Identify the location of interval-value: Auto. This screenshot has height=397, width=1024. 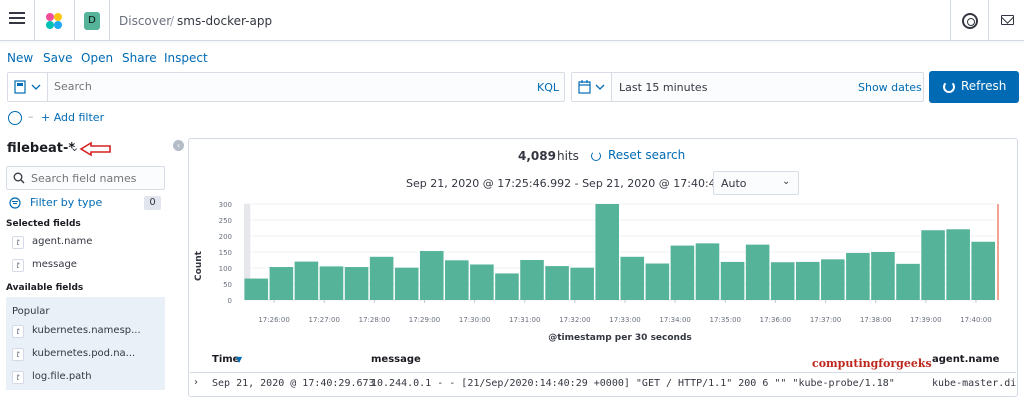
(734, 183).